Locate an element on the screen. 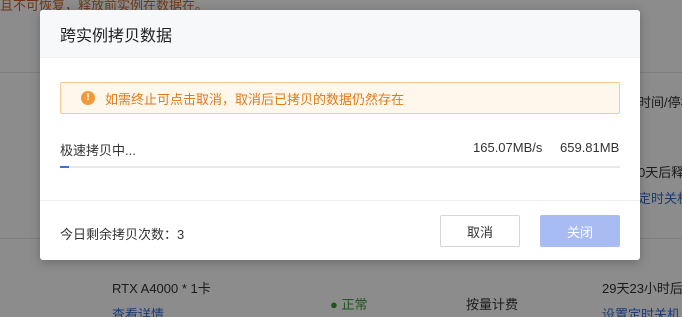 This screenshot has height=317, width=682. cancel-button: 取消 is located at coordinates (480, 231).